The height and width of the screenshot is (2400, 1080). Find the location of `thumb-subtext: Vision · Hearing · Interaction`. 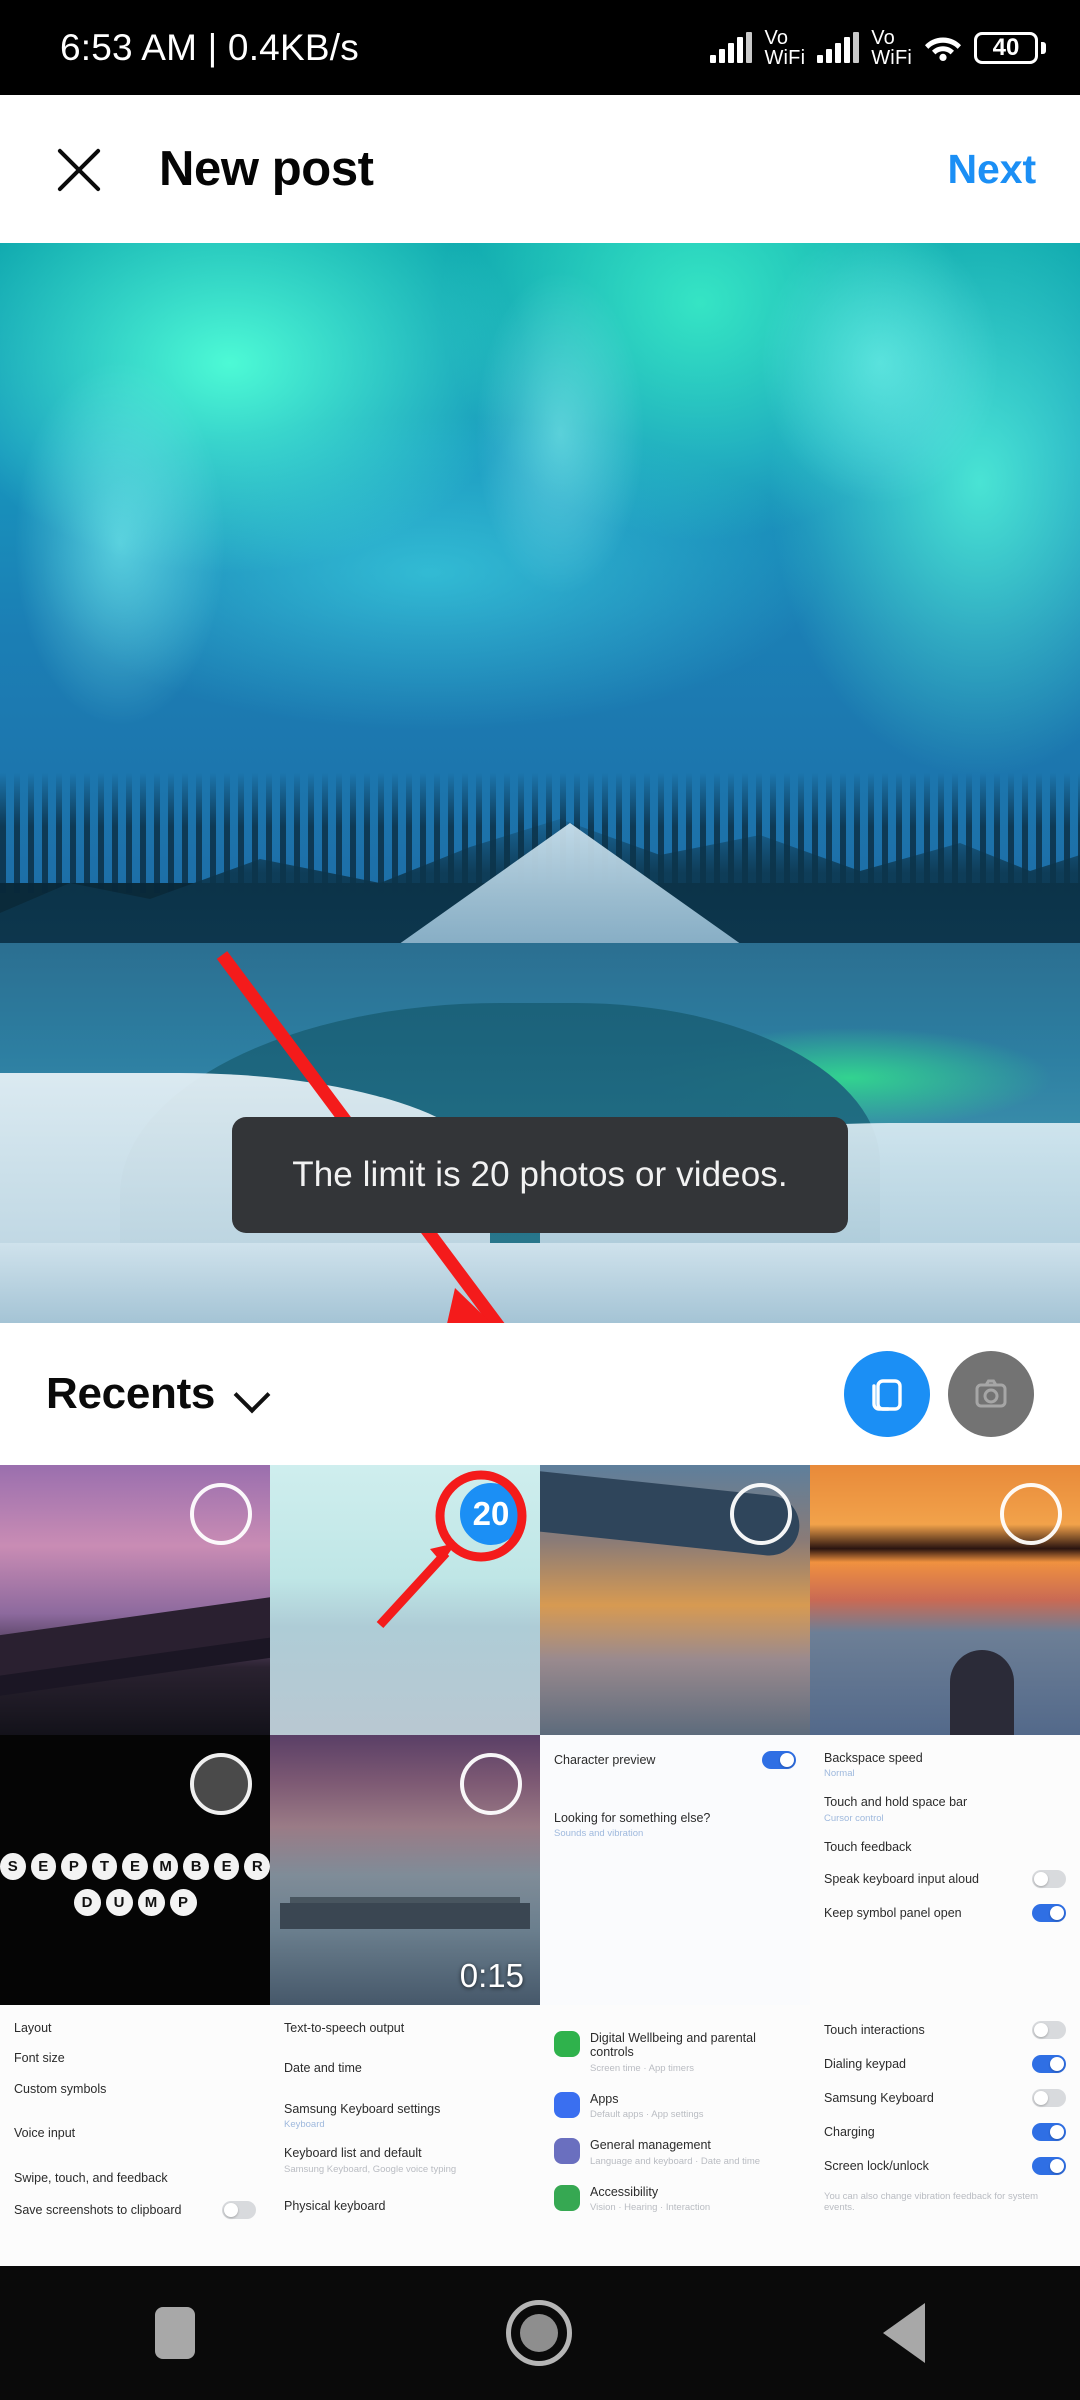

thumb-subtext: Vision · Hearing · Interaction is located at coordinates (650, 2207).